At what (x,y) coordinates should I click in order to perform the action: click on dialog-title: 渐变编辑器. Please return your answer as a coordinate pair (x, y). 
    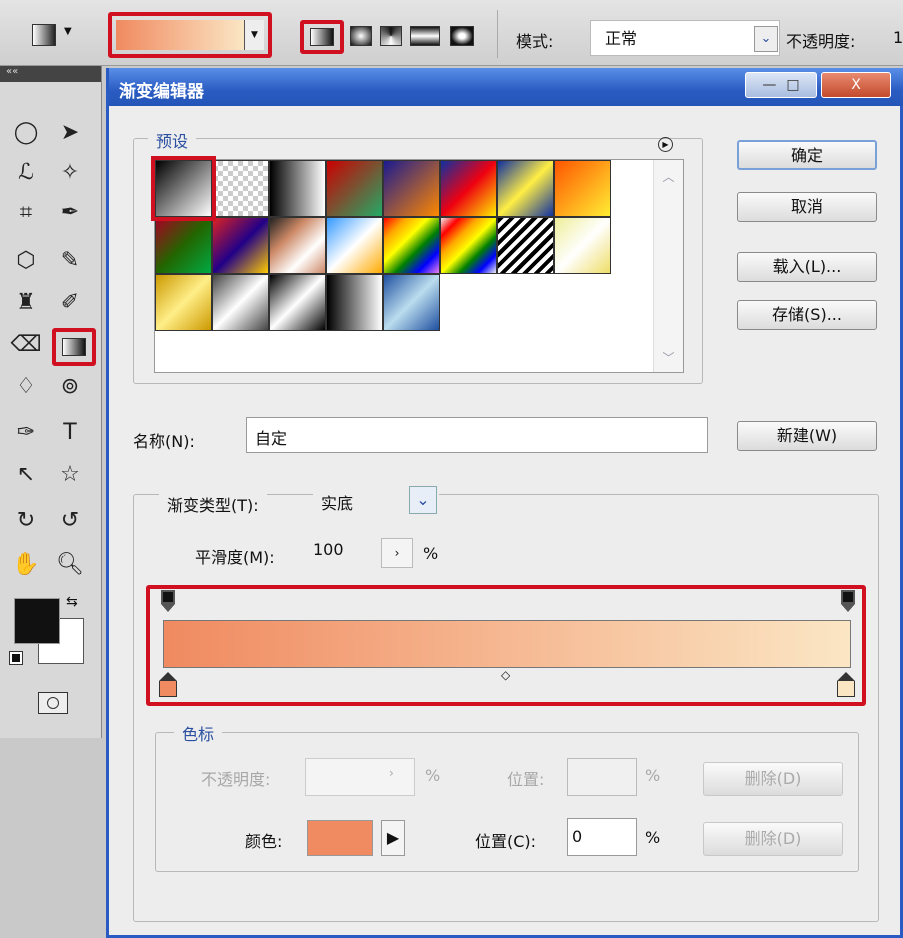
    Looking at the image, I should click on (161, 92).